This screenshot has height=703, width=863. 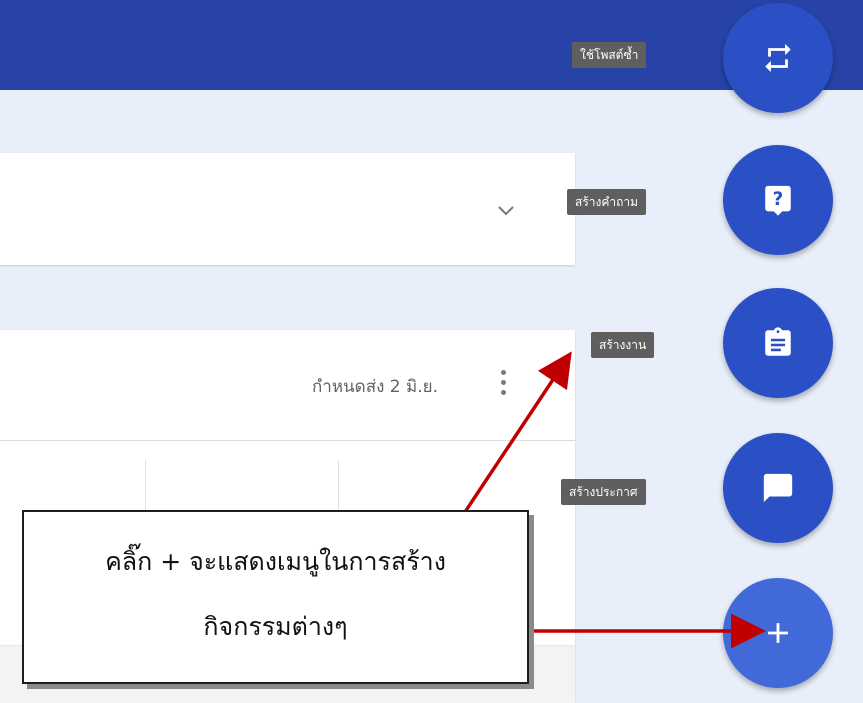 I want to click on repeat-icon, so click(x=778, y=58).